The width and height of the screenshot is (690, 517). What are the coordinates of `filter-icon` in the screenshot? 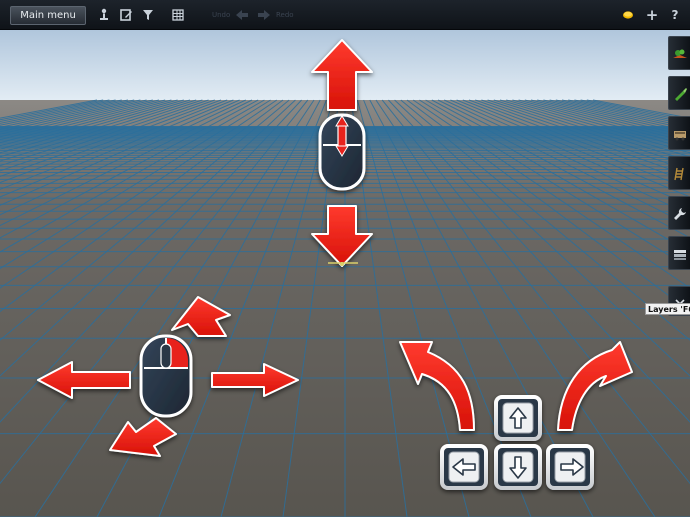 It's located at (148, 15).